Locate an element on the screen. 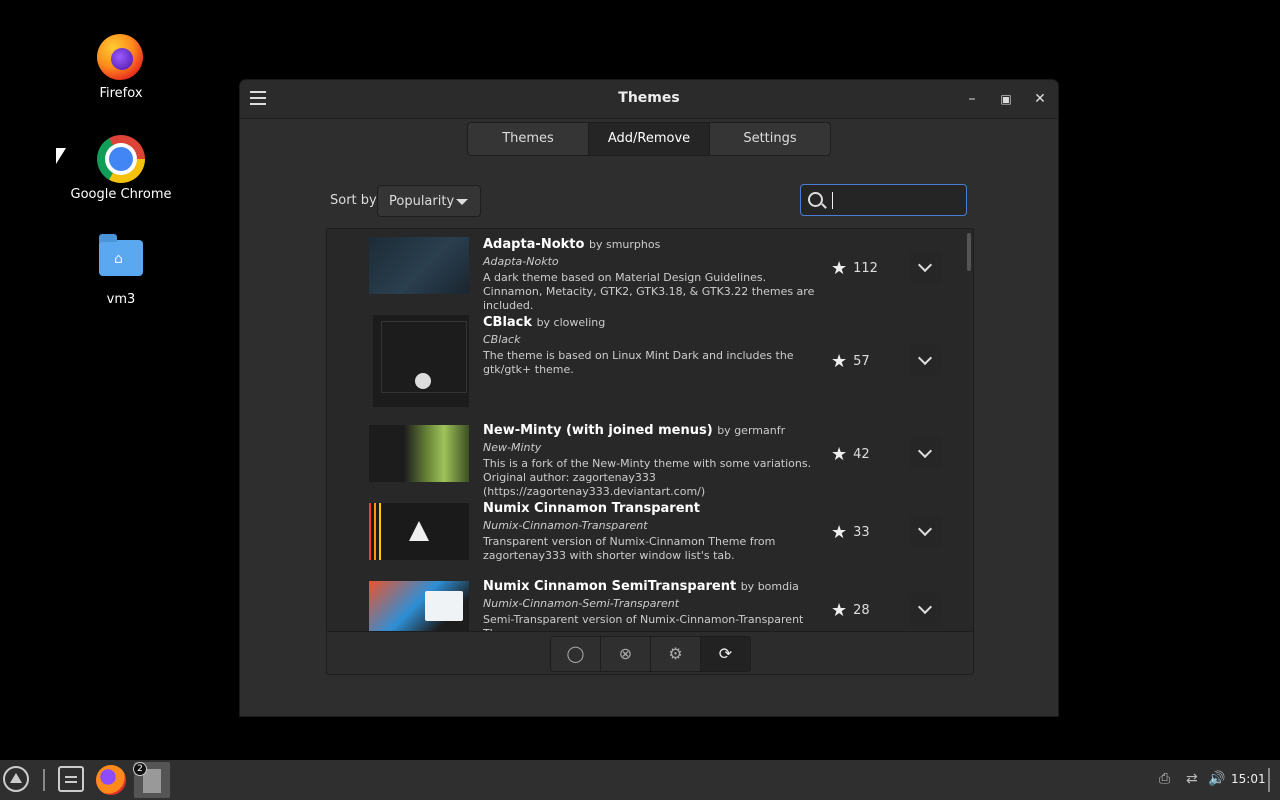 The image size is (1280, 800). desktop-icon-label: vm3 is located at coordinates (121, 299).